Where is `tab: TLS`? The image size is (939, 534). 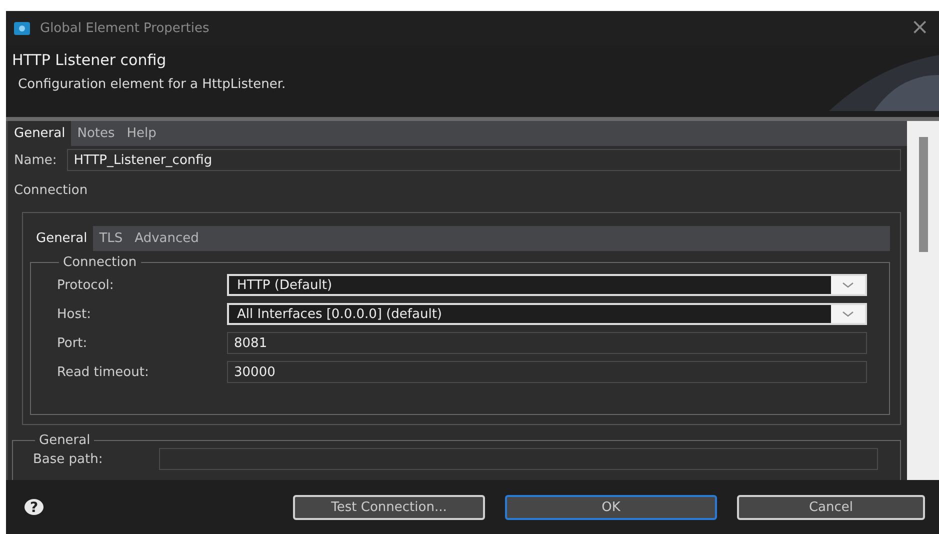 tab: TLS is located at coordinates (111, 239).